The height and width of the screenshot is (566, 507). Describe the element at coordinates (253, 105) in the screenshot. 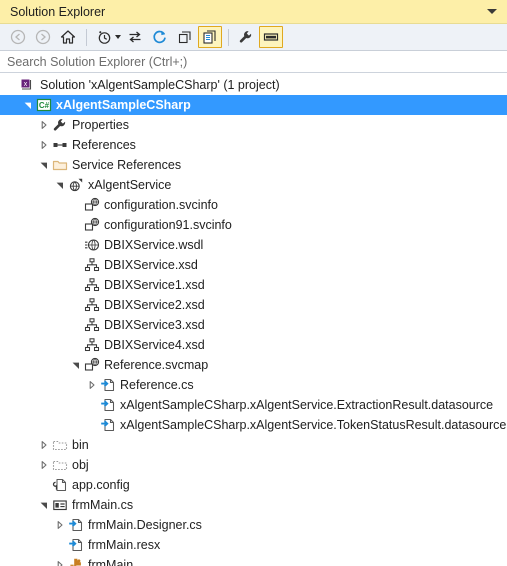

I see `tree-row: C# xAlgentSampleCSharp` at that location.